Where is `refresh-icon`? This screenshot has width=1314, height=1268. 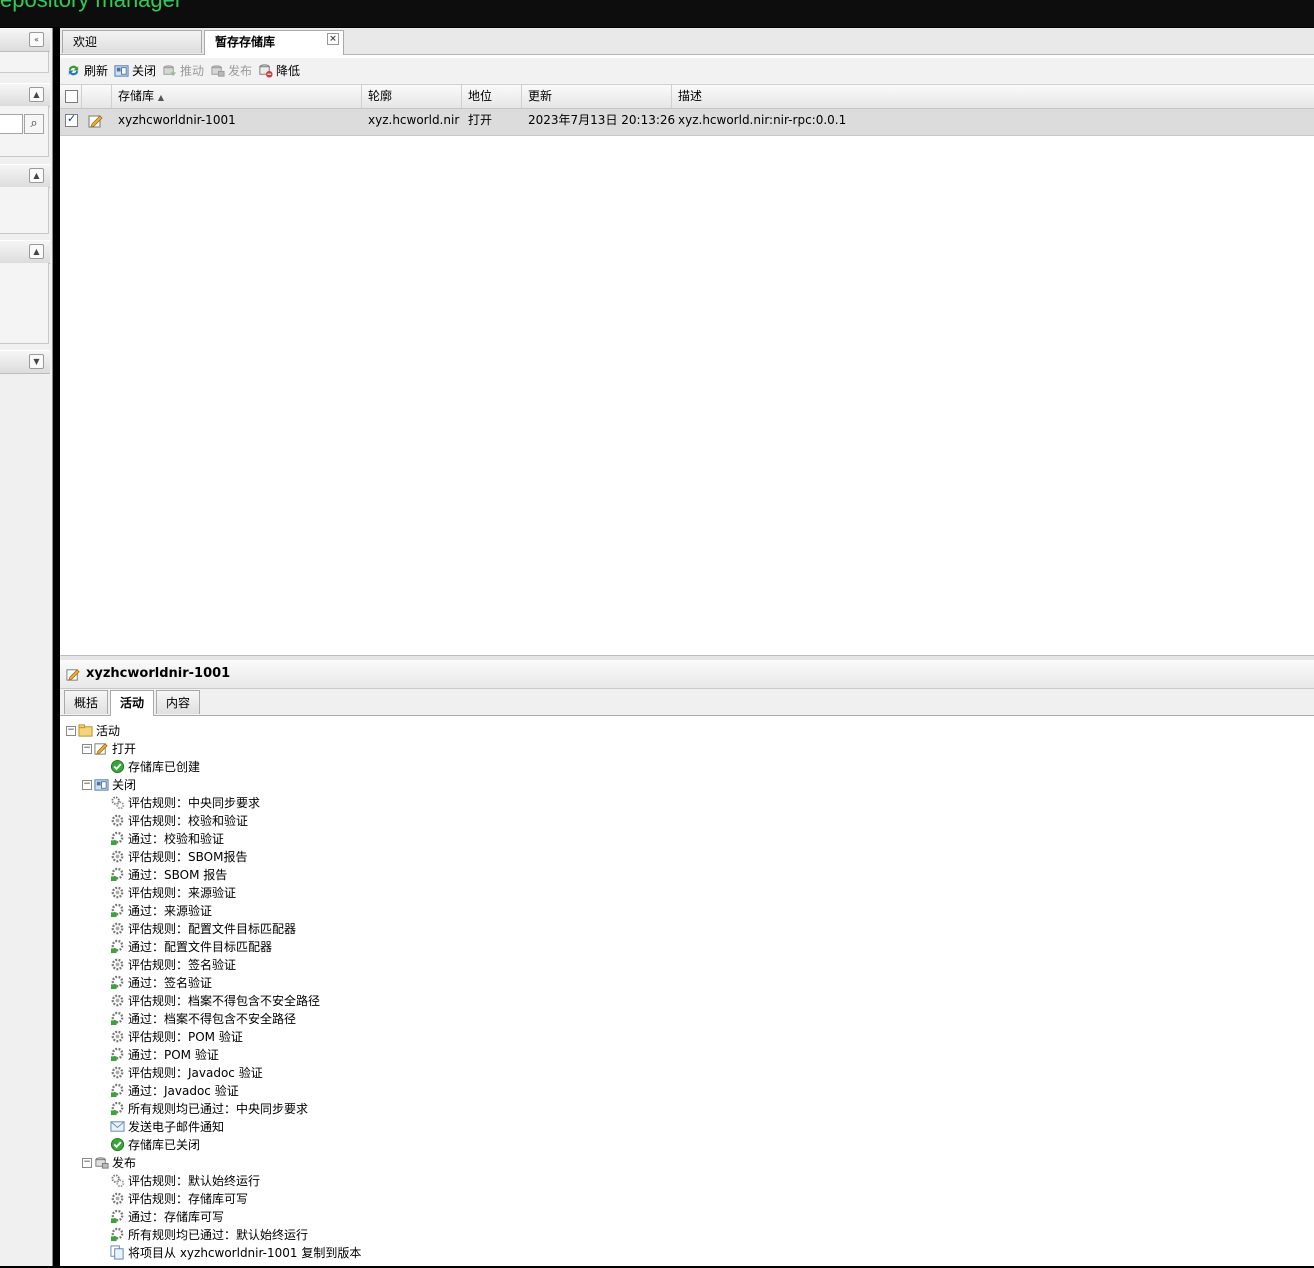
refresh-icon is located at coordinates (73, 70).